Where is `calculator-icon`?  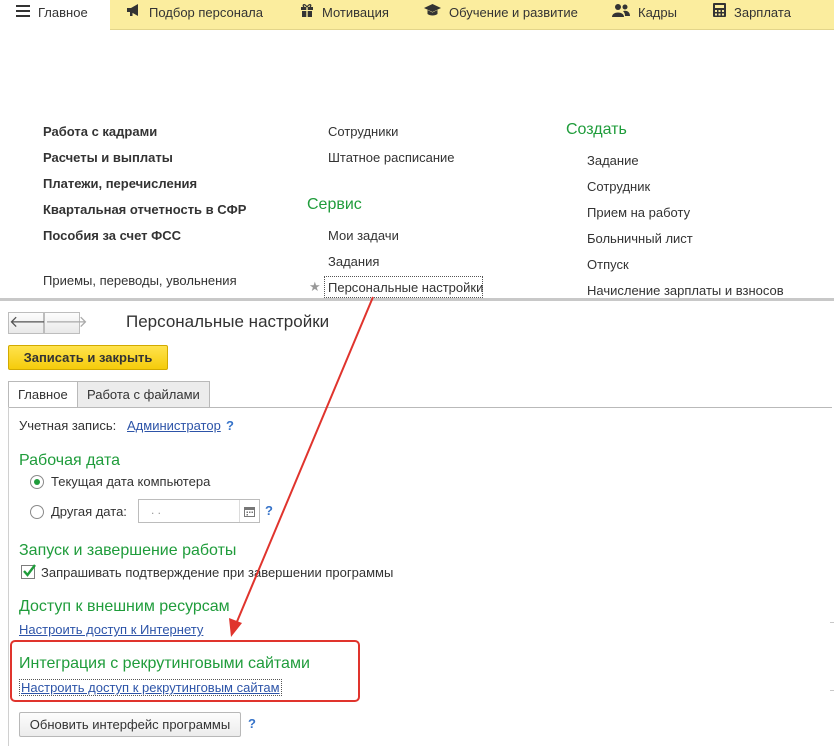 calculator-icon is located at coordinates (719, 13).